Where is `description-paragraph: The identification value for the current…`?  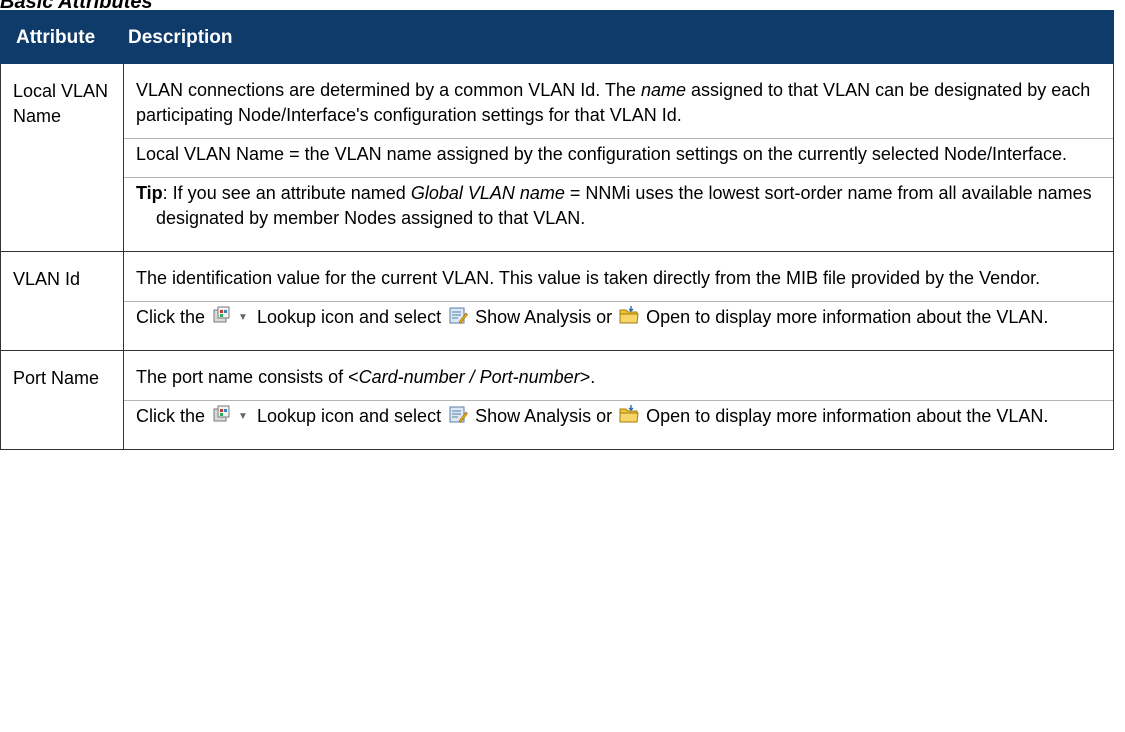 description-paragraph: The identification value for the current… is located at coordinates (618, 282).